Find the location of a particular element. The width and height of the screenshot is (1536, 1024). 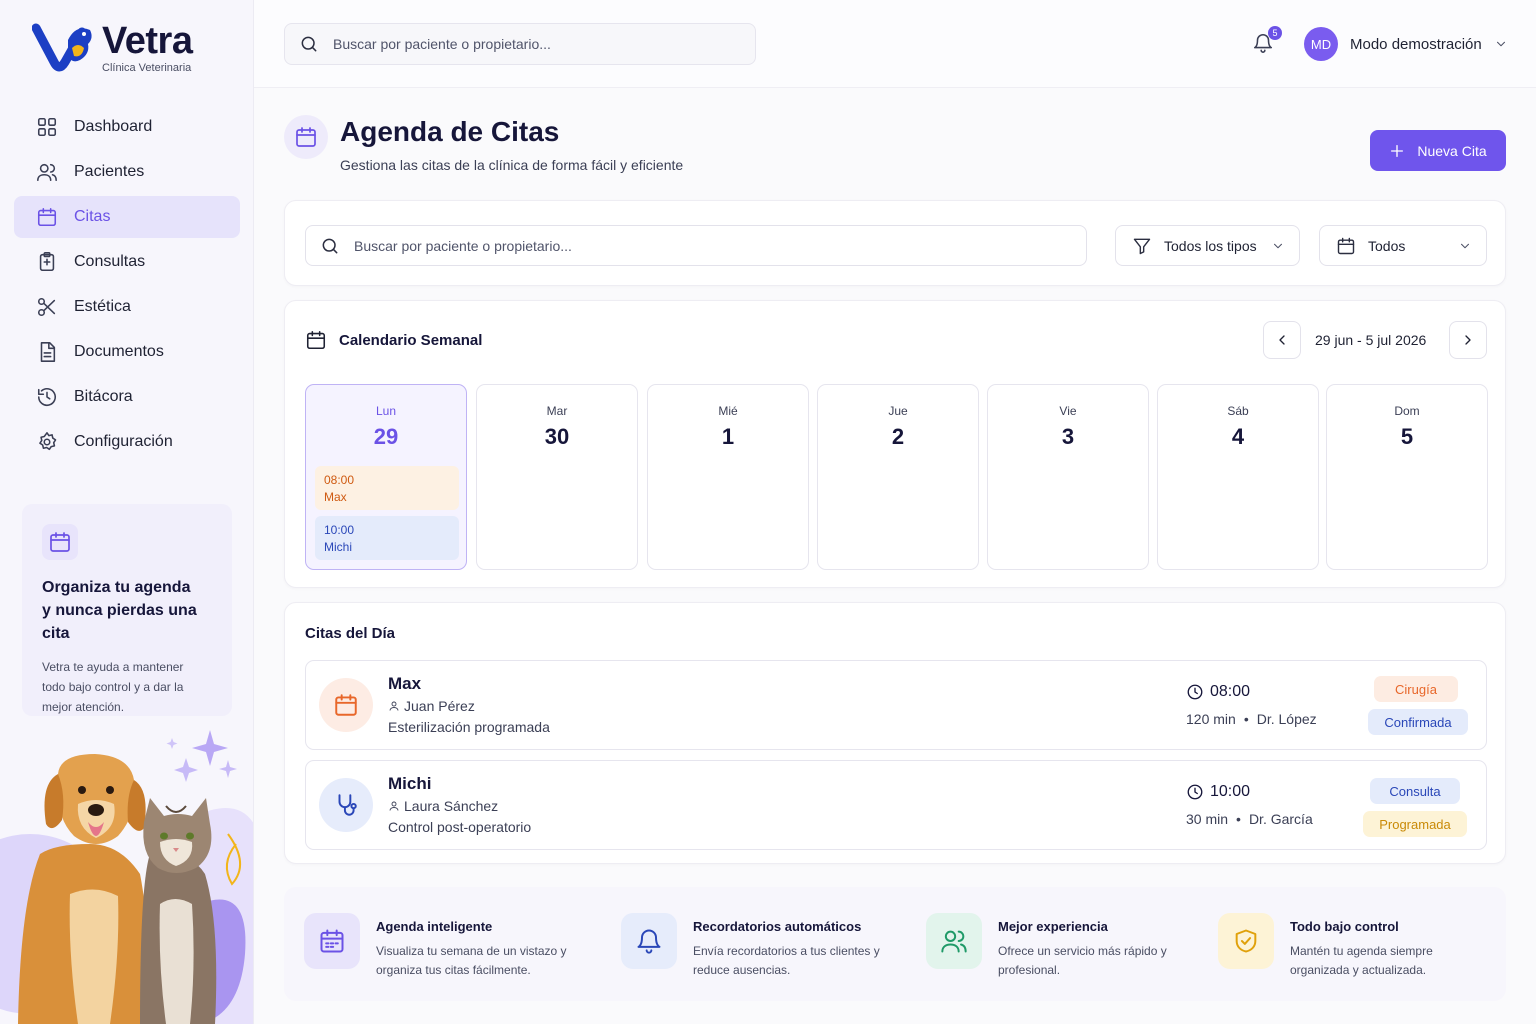

avatar: MD is located at coordinates (1321, 44).